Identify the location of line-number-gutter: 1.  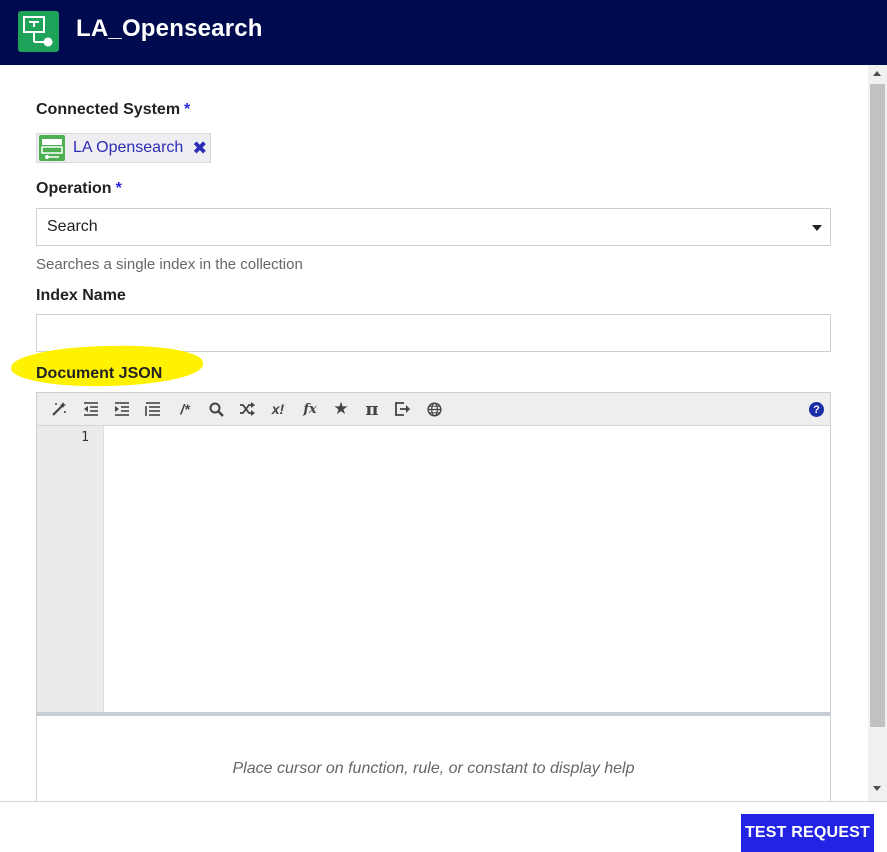
(70, 569).